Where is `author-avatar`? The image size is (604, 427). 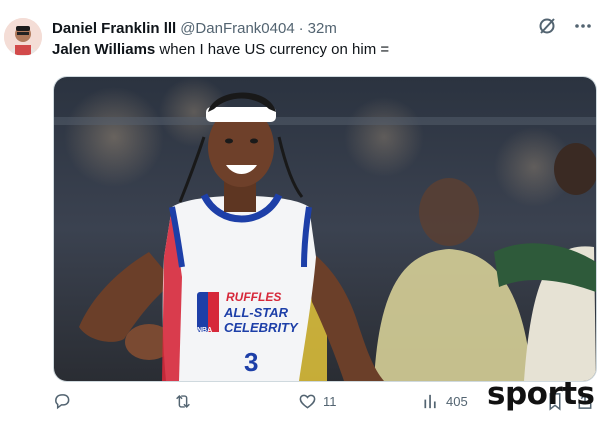 author-avatar is located at coordinates (23, 37).